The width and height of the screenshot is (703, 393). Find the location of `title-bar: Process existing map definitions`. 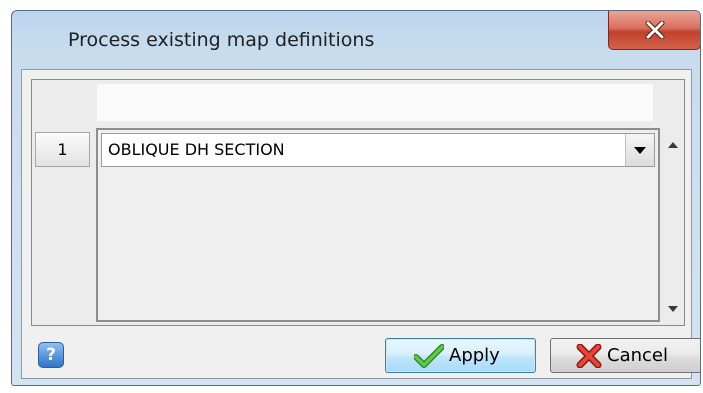

title-bar: Process existing map definitions is located at coordinates (356, 40).